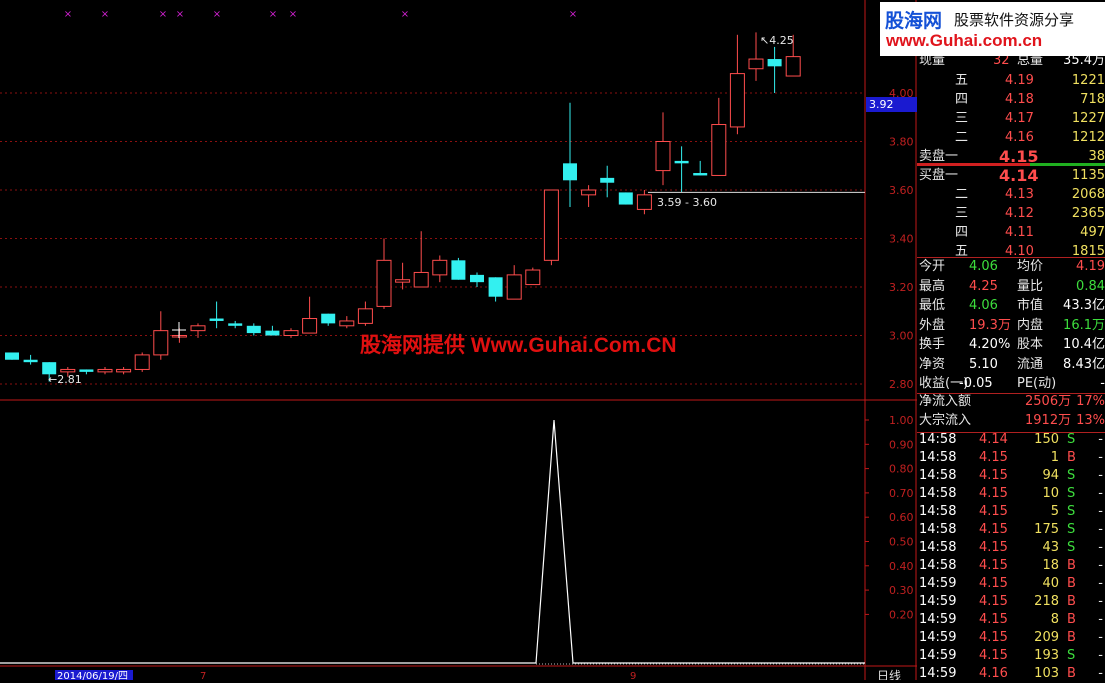 The image size is (1105, 683). I want to click on period-label: 日线, so click(889, 674).